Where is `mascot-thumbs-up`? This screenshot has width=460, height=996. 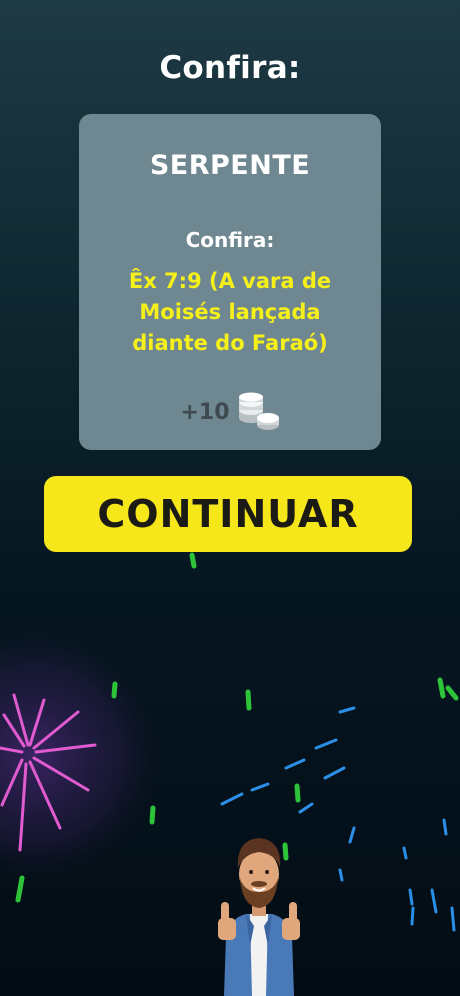
mascot-thumbs-up is located at coordinates (259, 917).